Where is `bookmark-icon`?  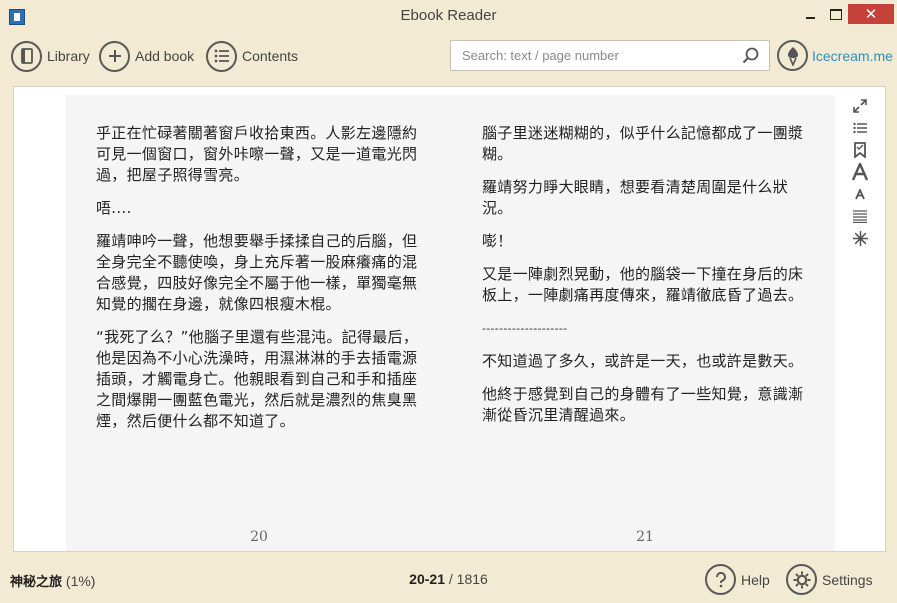 bookmark-icon is located at coordinates (860, 150).